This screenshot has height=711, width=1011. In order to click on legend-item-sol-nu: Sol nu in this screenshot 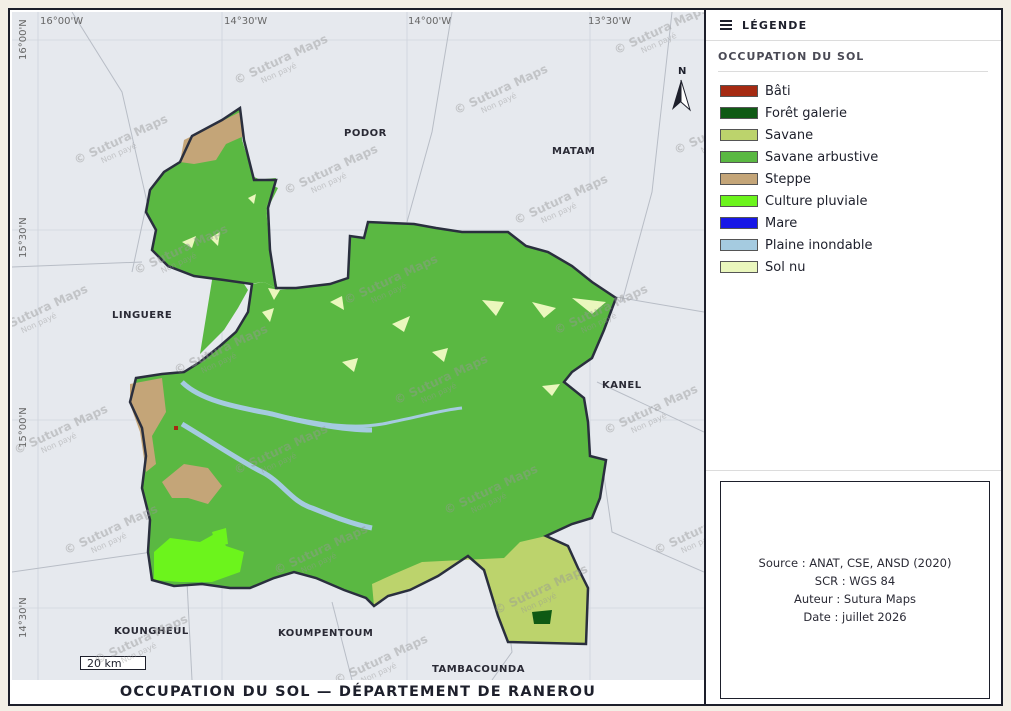, I will do `click(799, 267)`.